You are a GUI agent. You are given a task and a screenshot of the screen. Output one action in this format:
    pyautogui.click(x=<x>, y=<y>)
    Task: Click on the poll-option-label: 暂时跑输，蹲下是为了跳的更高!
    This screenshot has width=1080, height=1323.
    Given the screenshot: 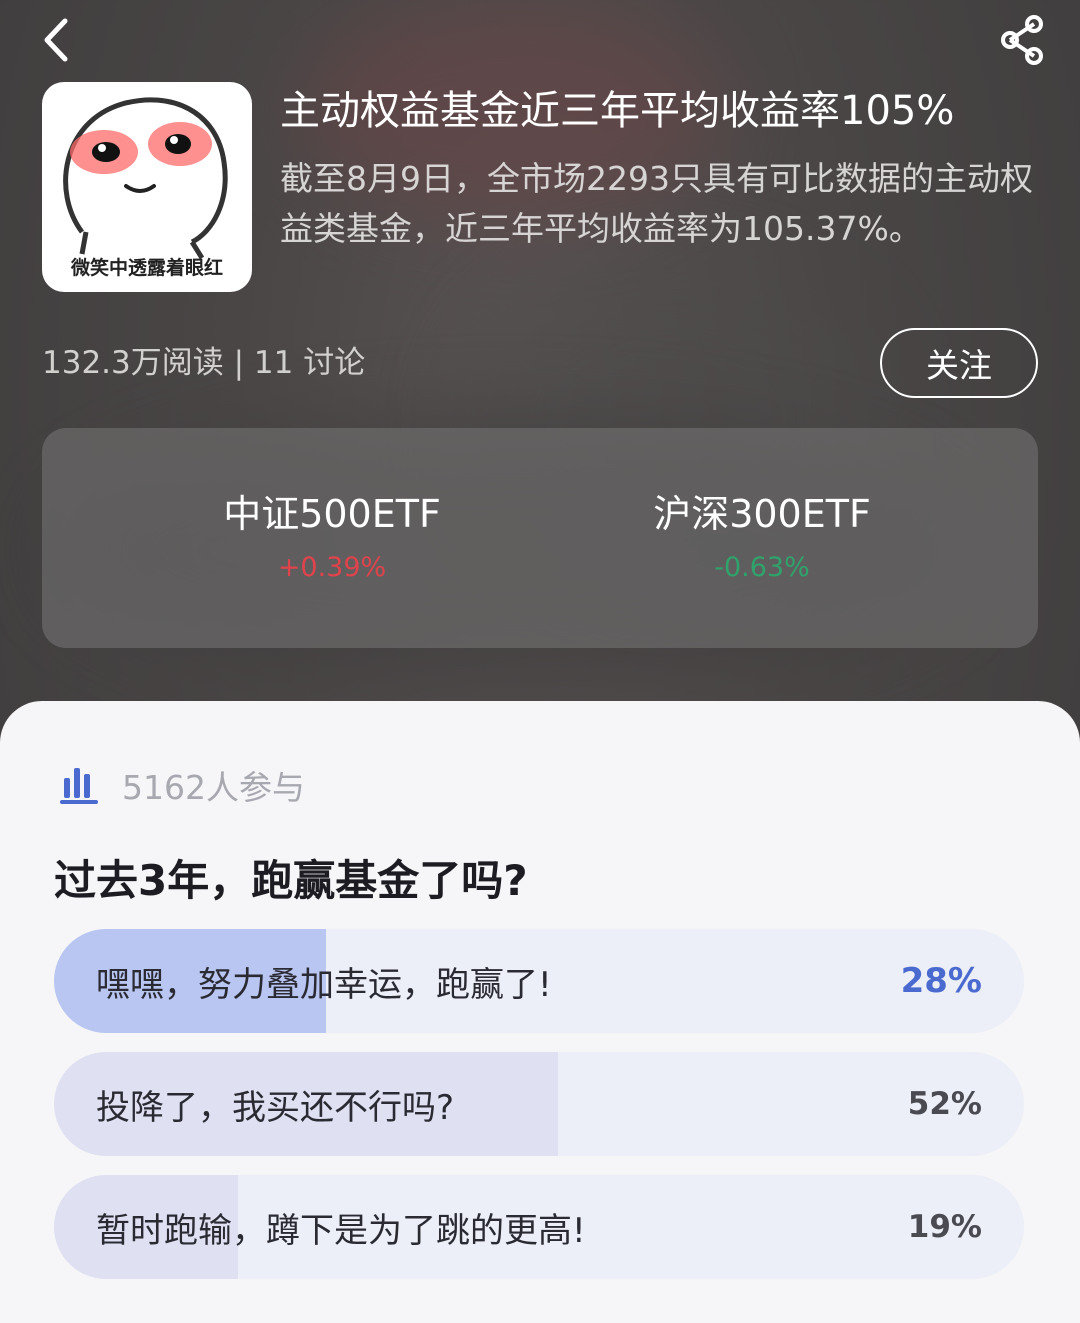 What is the action you would take?
    pyautogui.click(x=341, y=1230)
    